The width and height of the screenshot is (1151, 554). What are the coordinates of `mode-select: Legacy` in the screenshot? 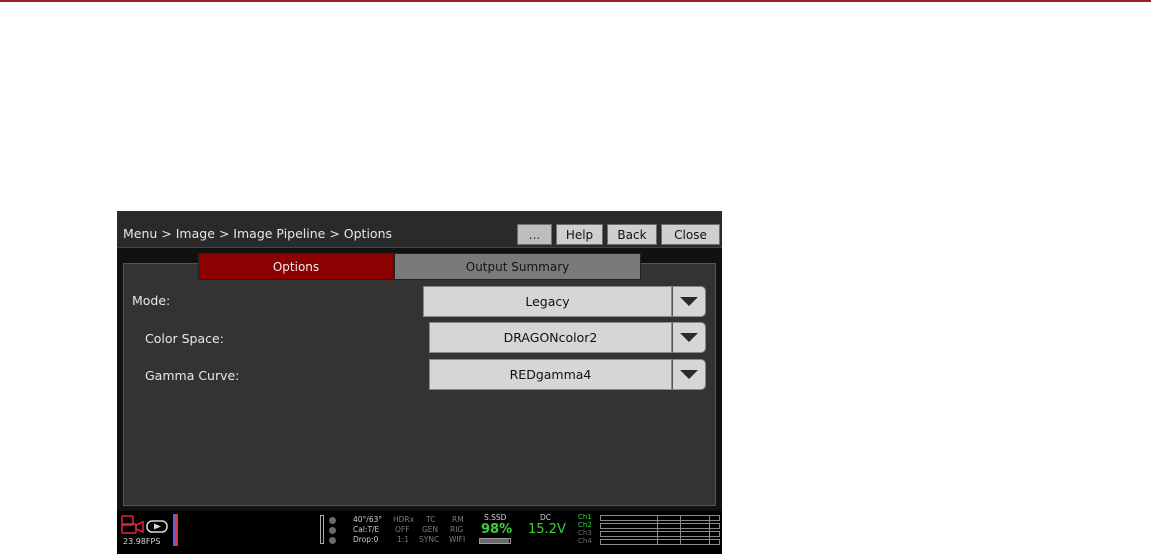 It's located at (564, 301).